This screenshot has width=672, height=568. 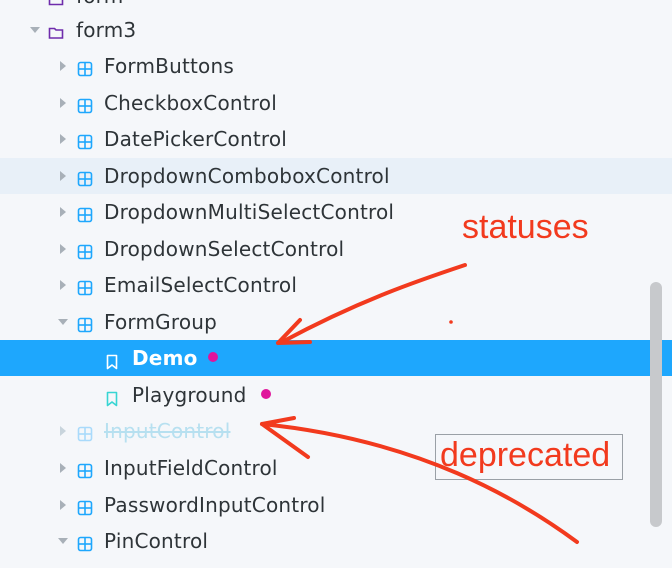 What do you see at coordinates (336, 541) in the screenshot?
I see `tree-item-pincontrol: PinControl` at bounding box center [336, 541].